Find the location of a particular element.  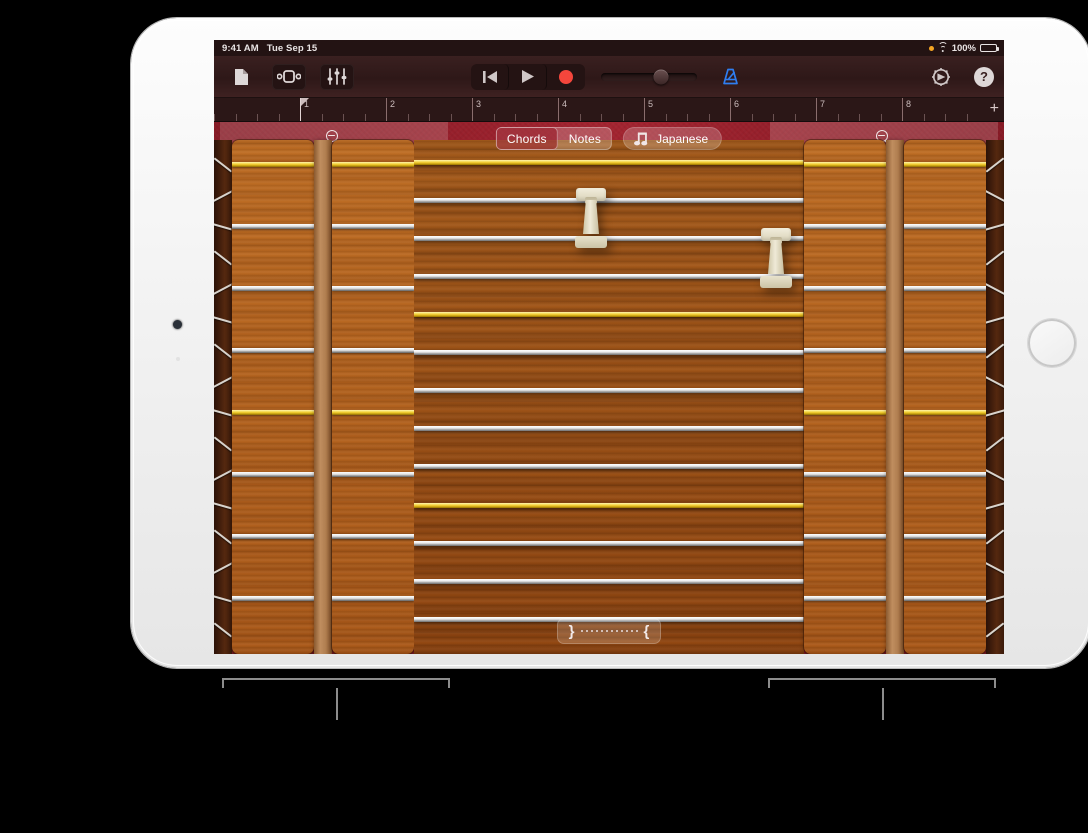

battery-icon is located at coordinates (989, 48).